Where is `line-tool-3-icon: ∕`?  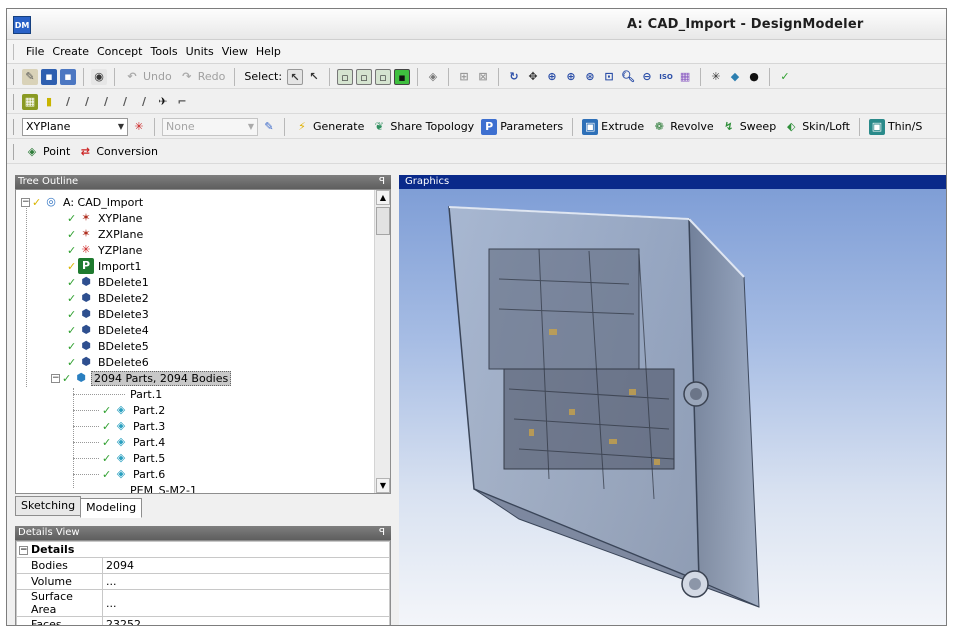 line-tool-3-icon: ∕ is located at coordinates (106, 102).